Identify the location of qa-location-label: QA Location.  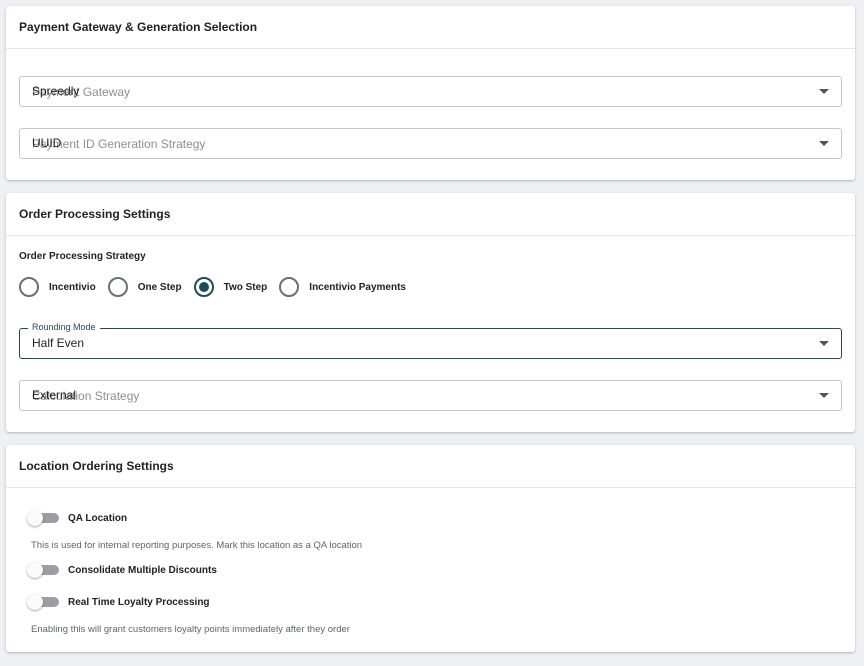
(98, 518).